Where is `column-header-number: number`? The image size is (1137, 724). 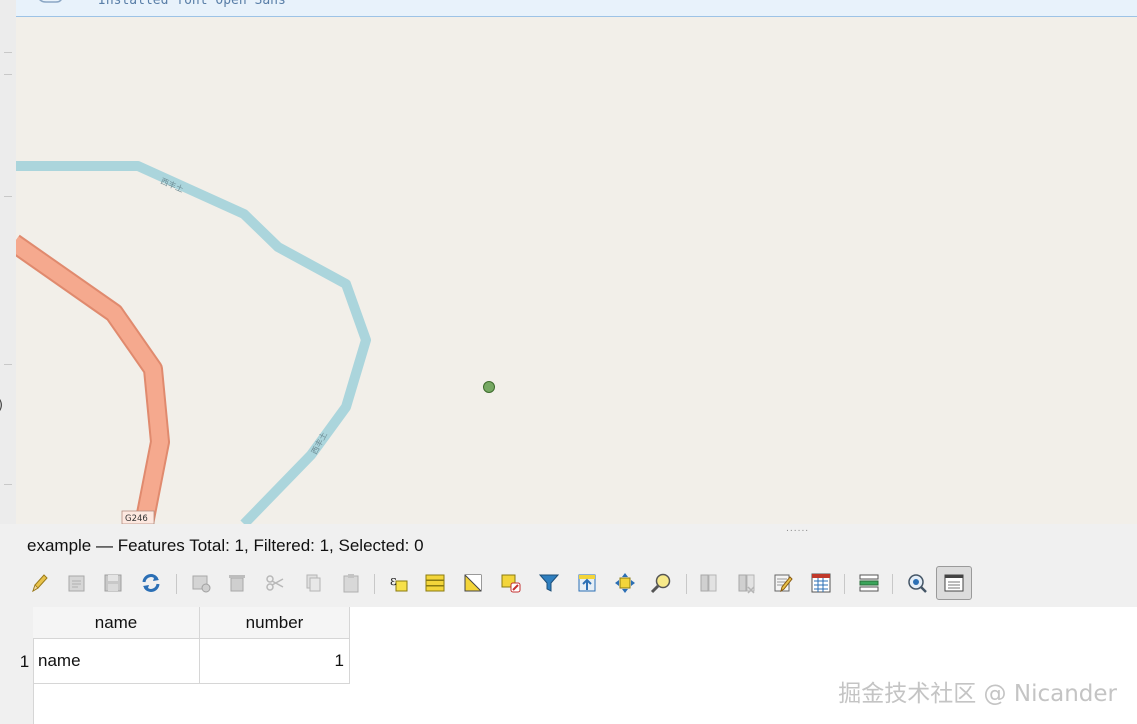
column-header-number: number is located at coordinates (275, 623).